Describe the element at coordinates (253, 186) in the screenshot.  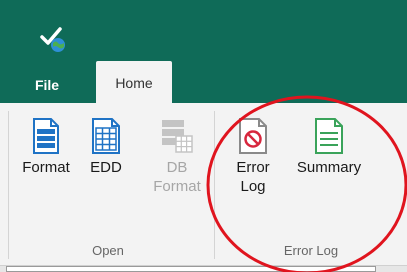
I see `error-log-label-line2: Log` at that location.